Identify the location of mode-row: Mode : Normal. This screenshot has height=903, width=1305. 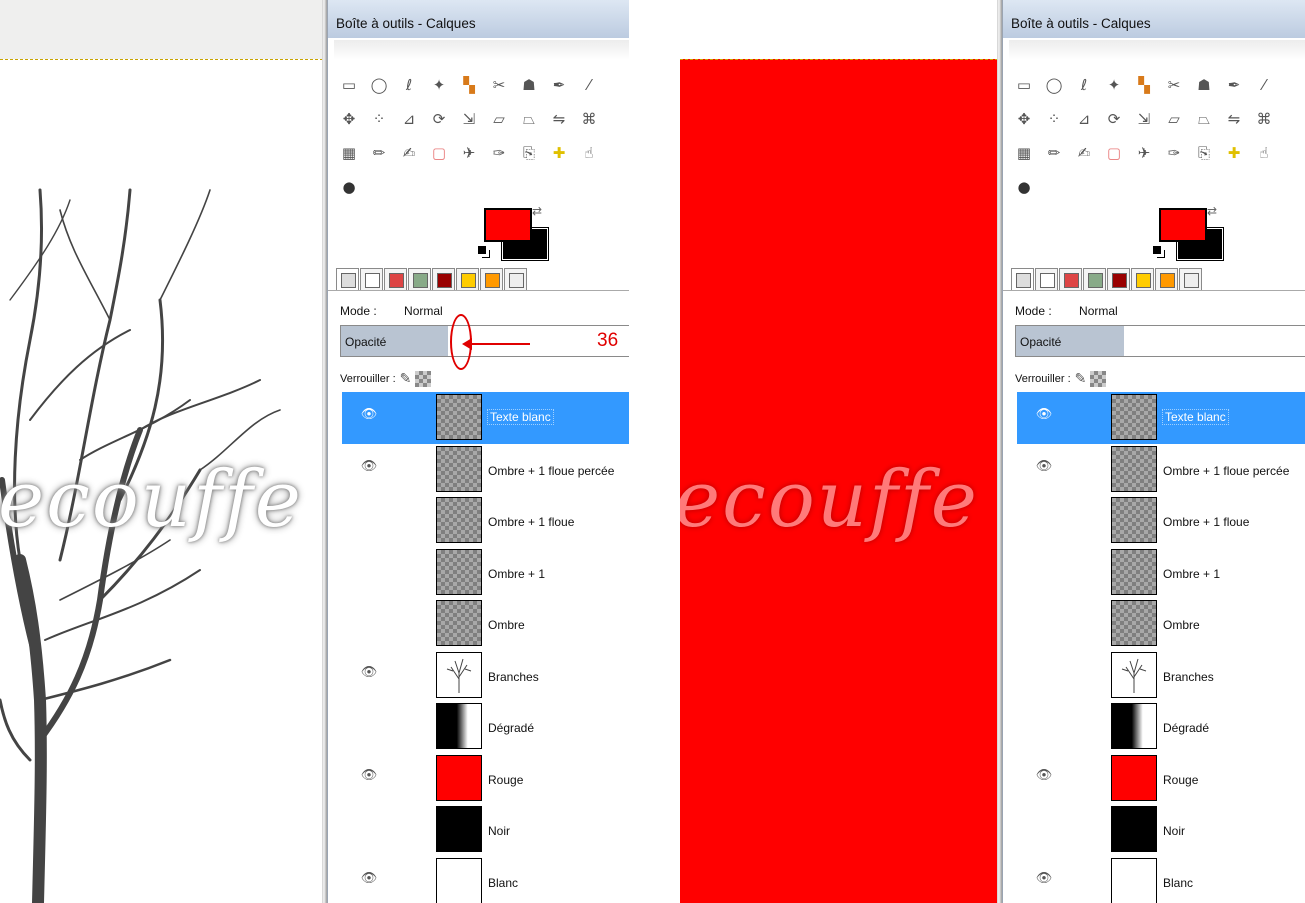
(391, 311).